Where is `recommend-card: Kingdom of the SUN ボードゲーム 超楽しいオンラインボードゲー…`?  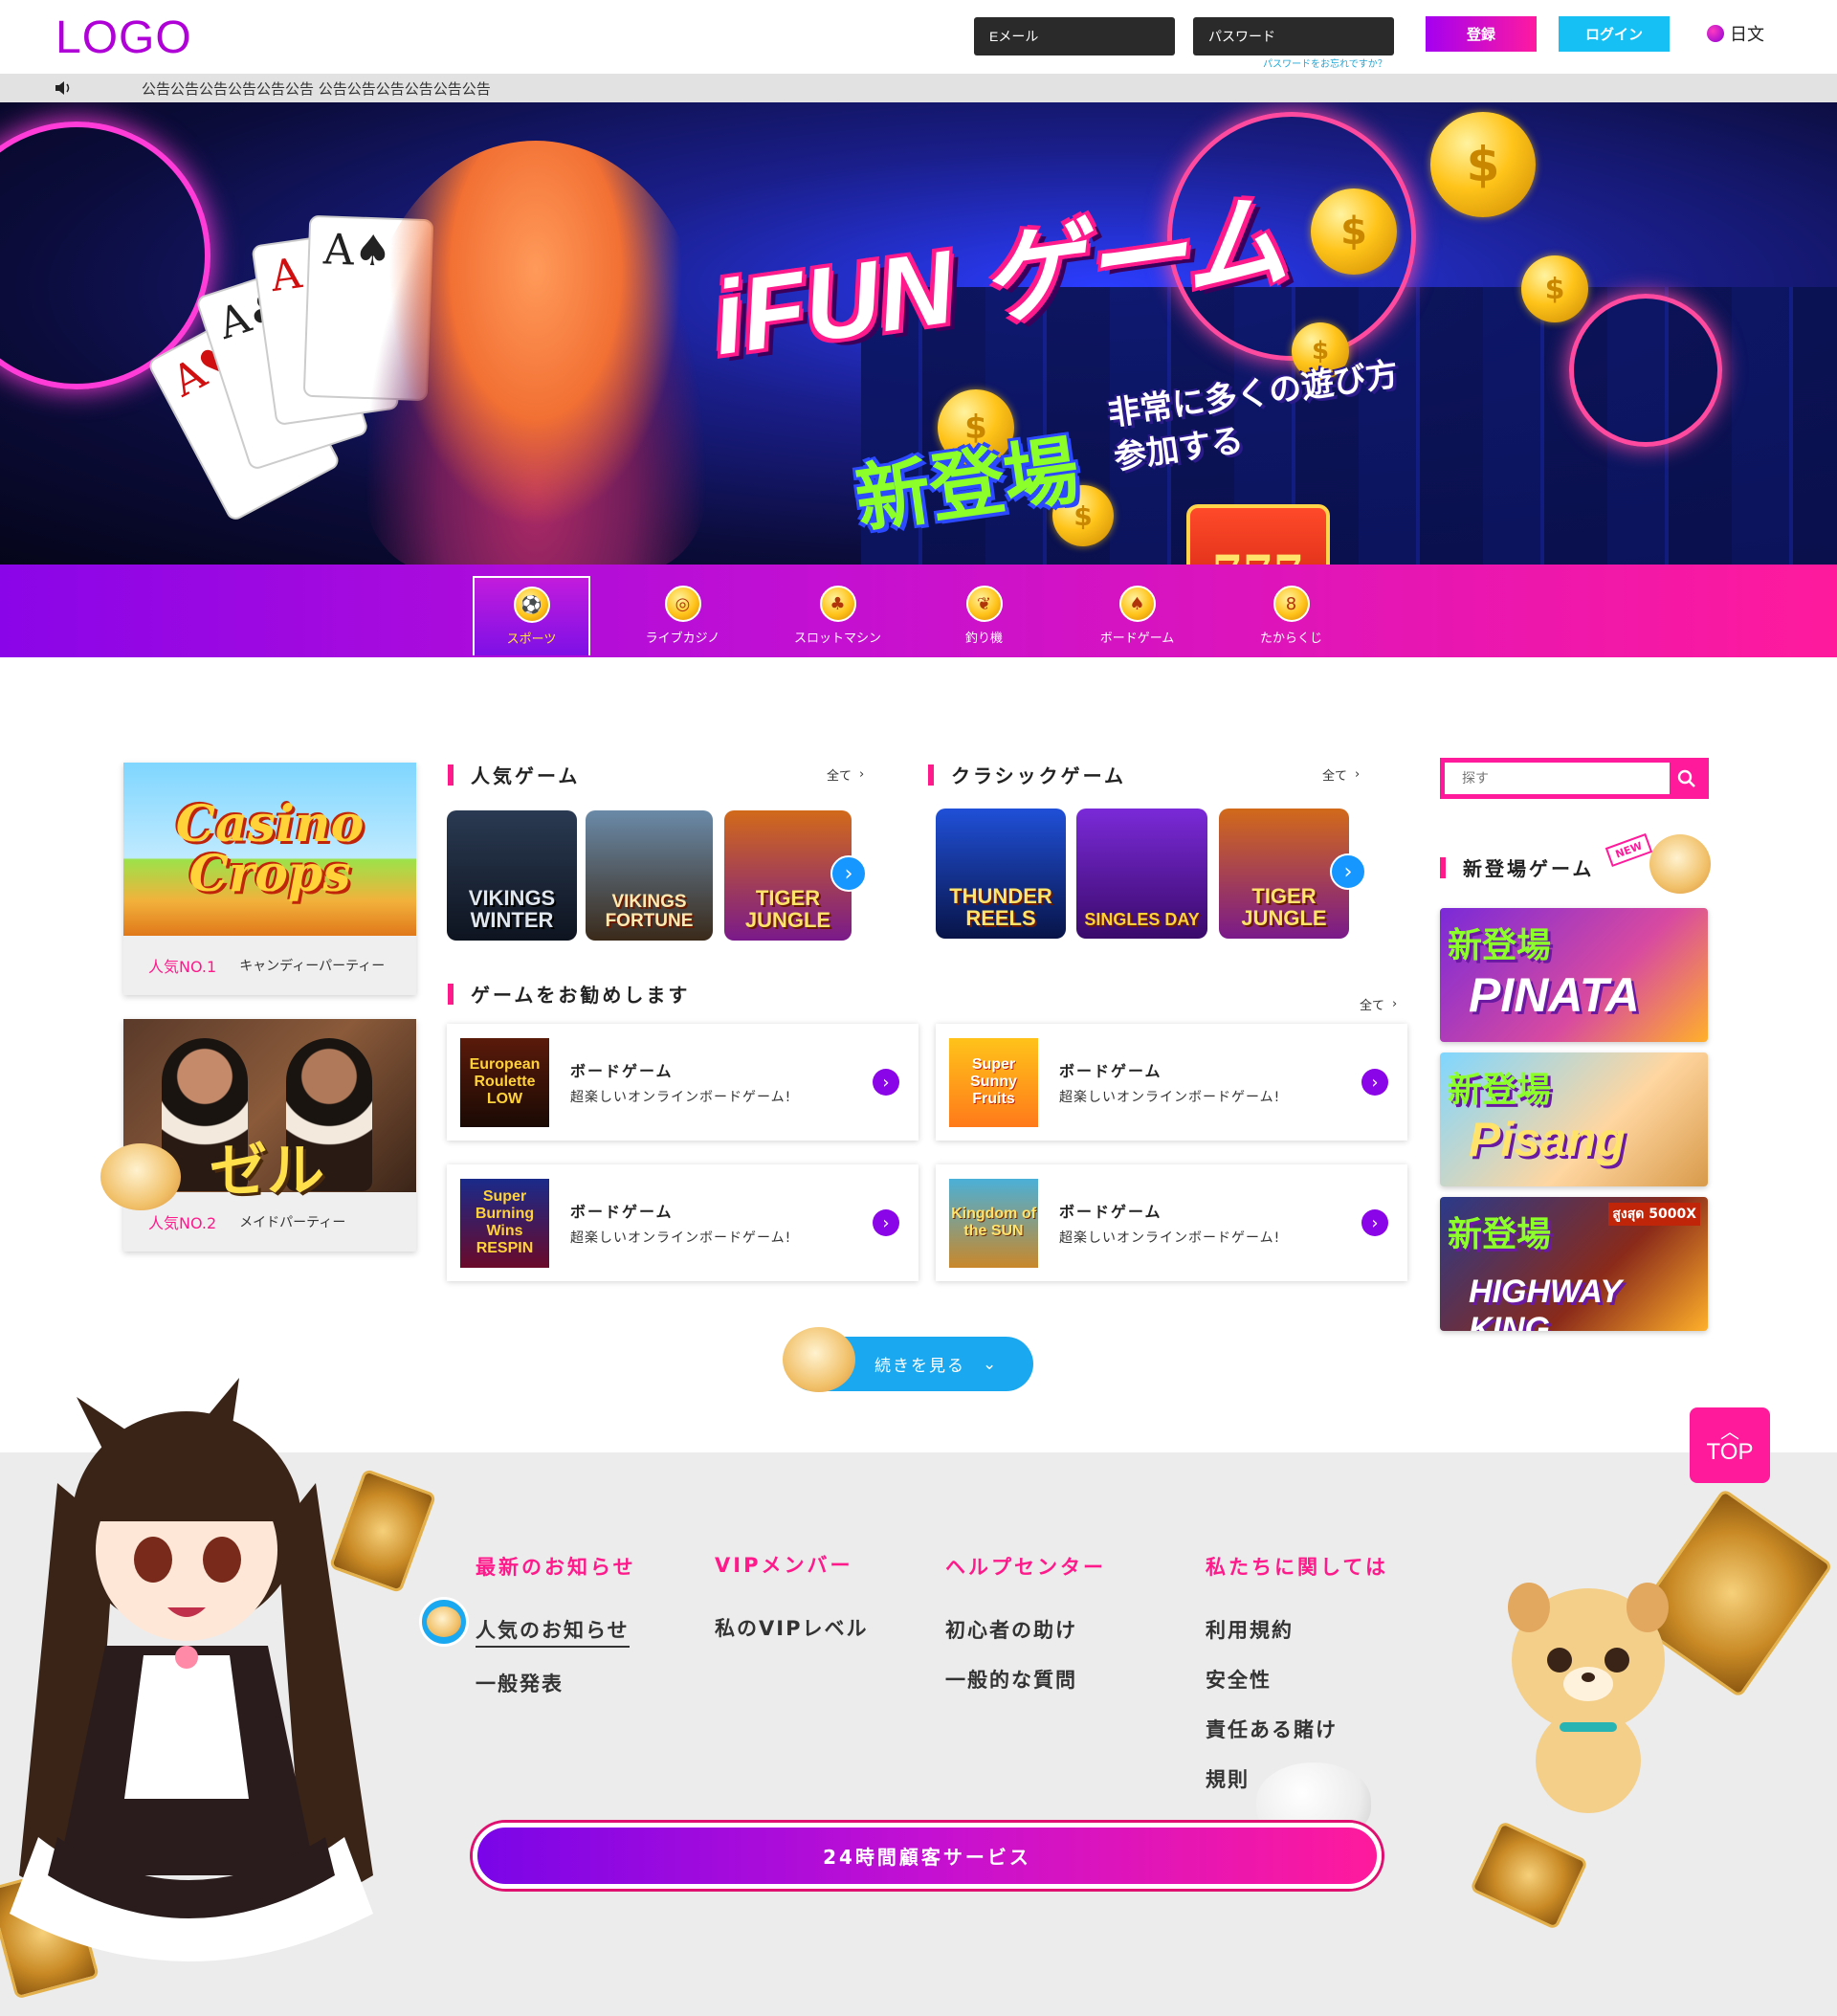 recommend-card: Kingdom of the SUN ボードゲーム 超楽しいオンラインボードゲー… is located at coordinates (1171, 1222).